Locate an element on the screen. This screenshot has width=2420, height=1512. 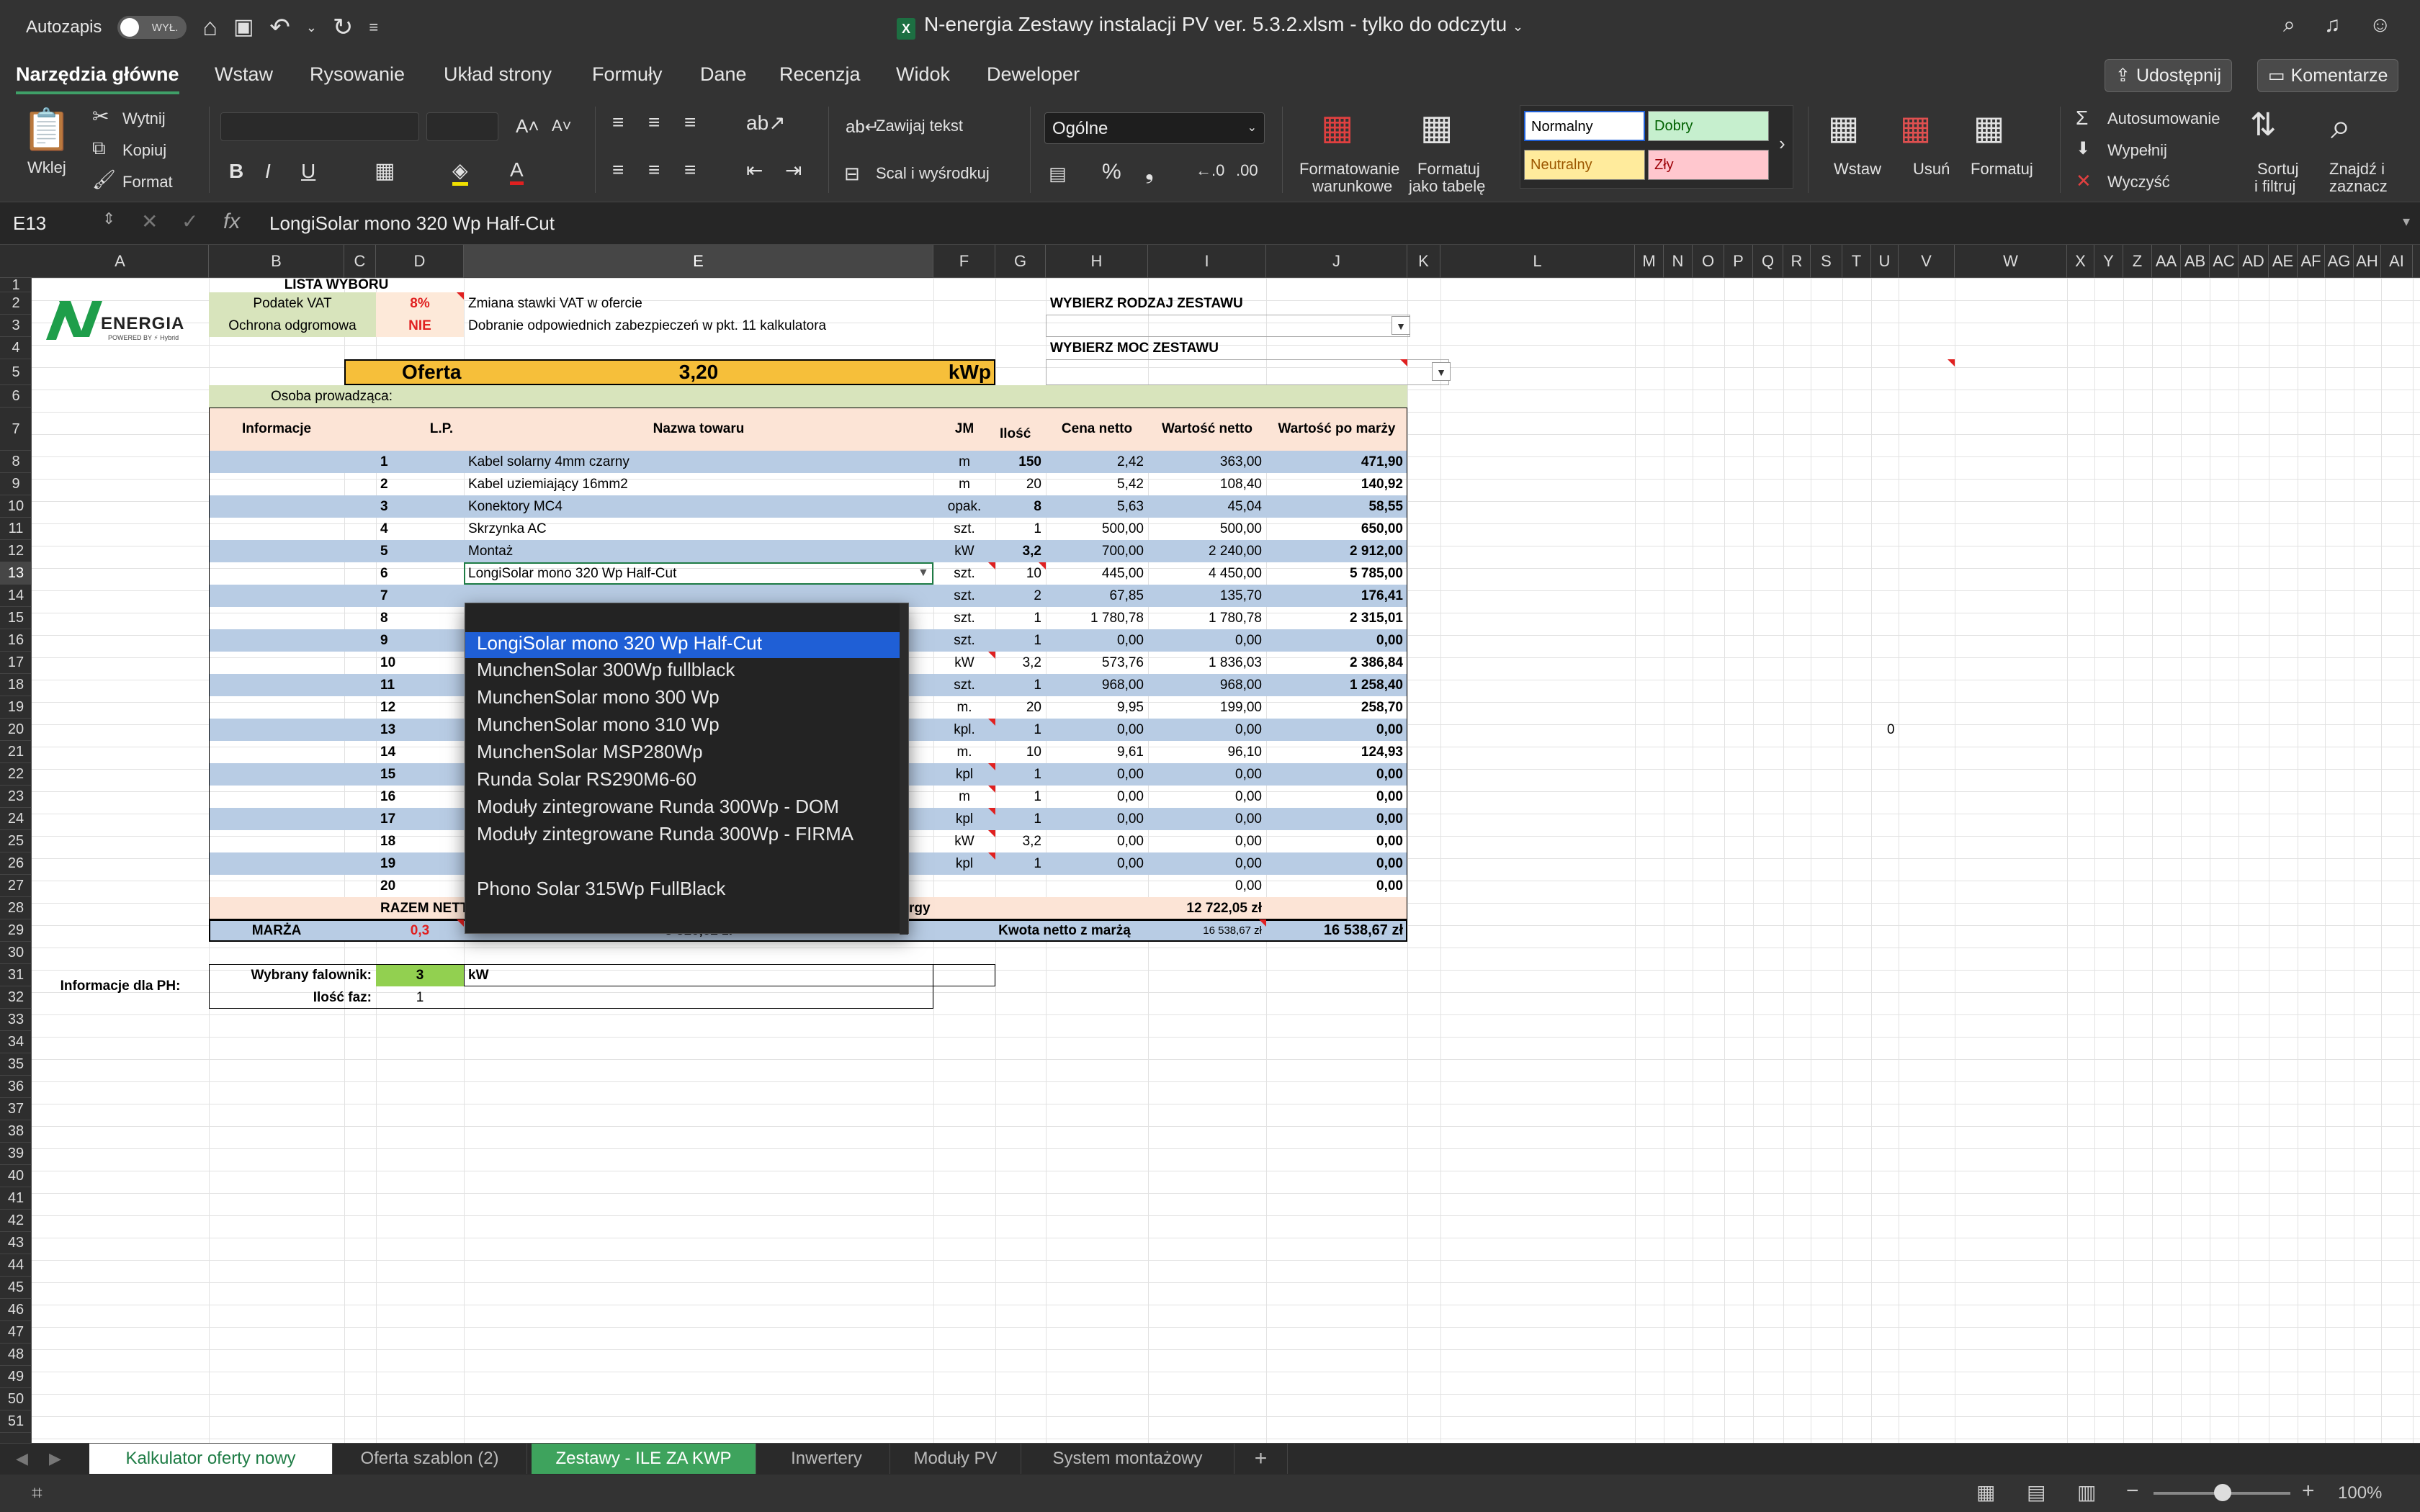
row-header-25: 25 is located at coordinates (16, 841).